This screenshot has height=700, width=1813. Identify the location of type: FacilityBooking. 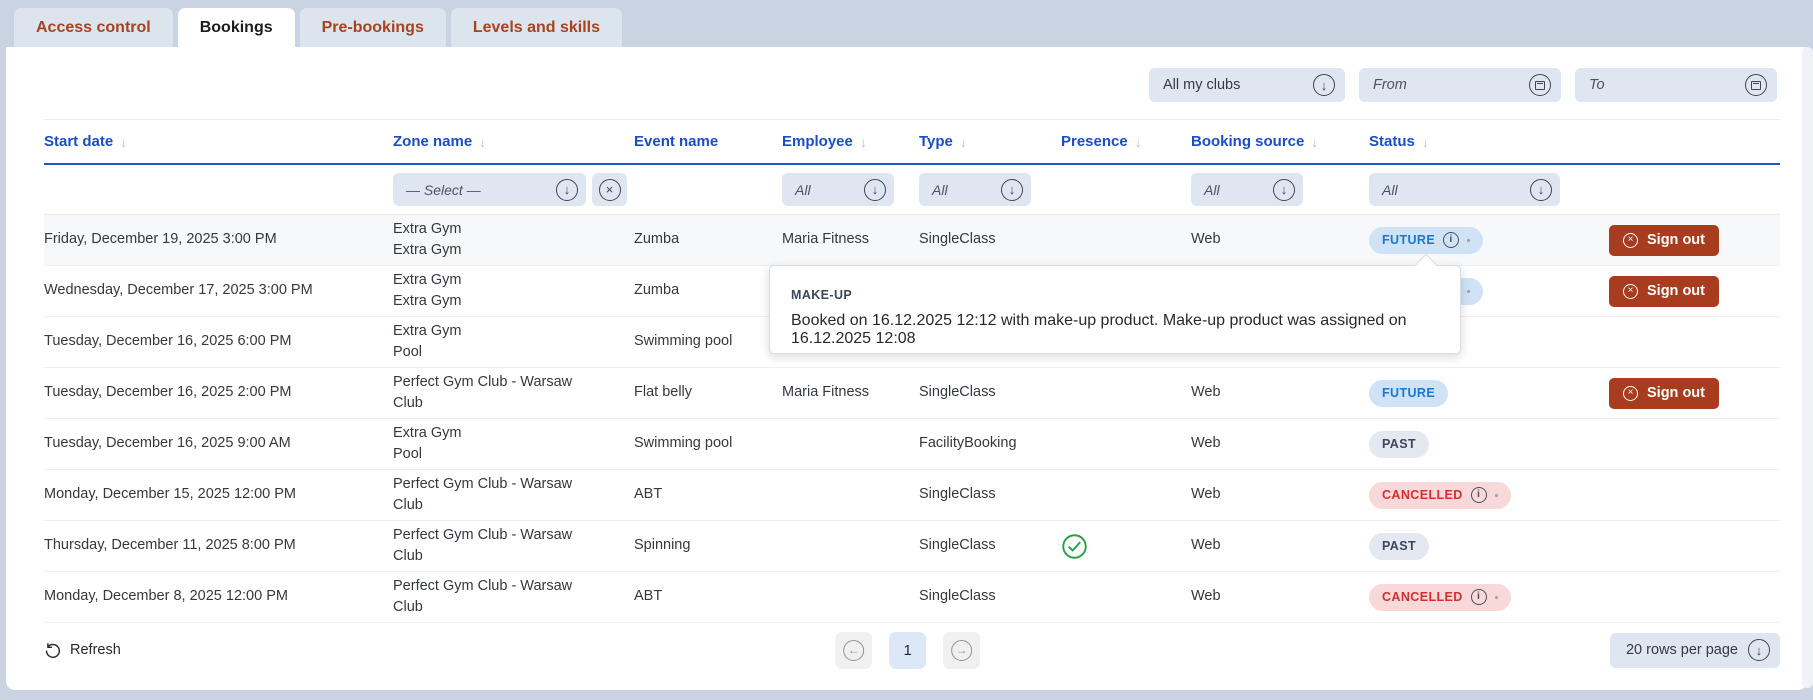
(968, 443).